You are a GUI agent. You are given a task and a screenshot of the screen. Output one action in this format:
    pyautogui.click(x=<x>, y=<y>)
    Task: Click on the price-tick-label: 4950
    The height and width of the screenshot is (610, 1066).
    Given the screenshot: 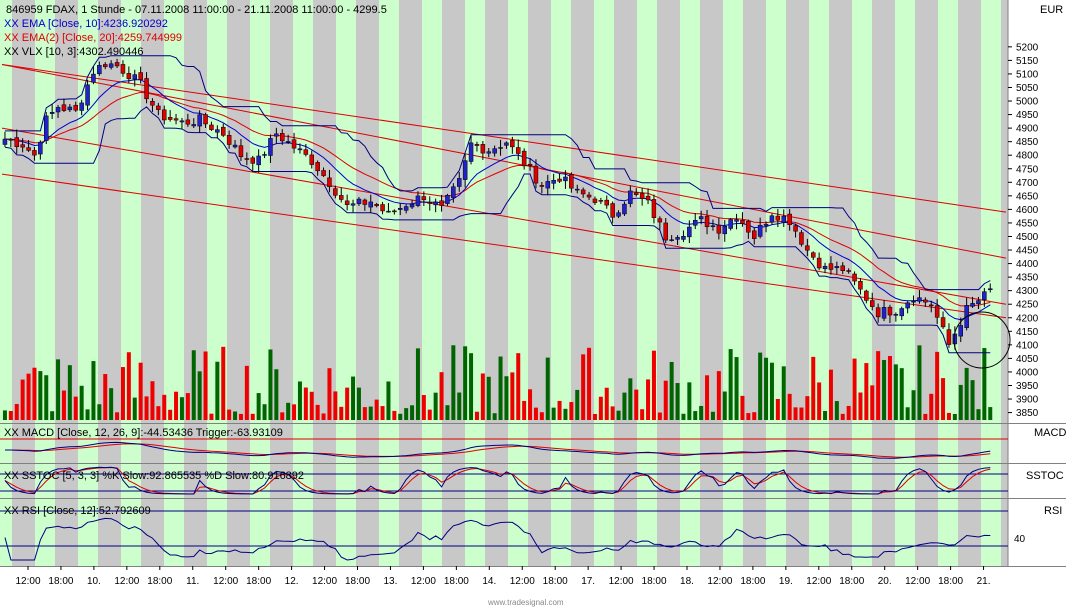 What is the action you would take?
    pyautogui.click(x=1027, y=115)
    